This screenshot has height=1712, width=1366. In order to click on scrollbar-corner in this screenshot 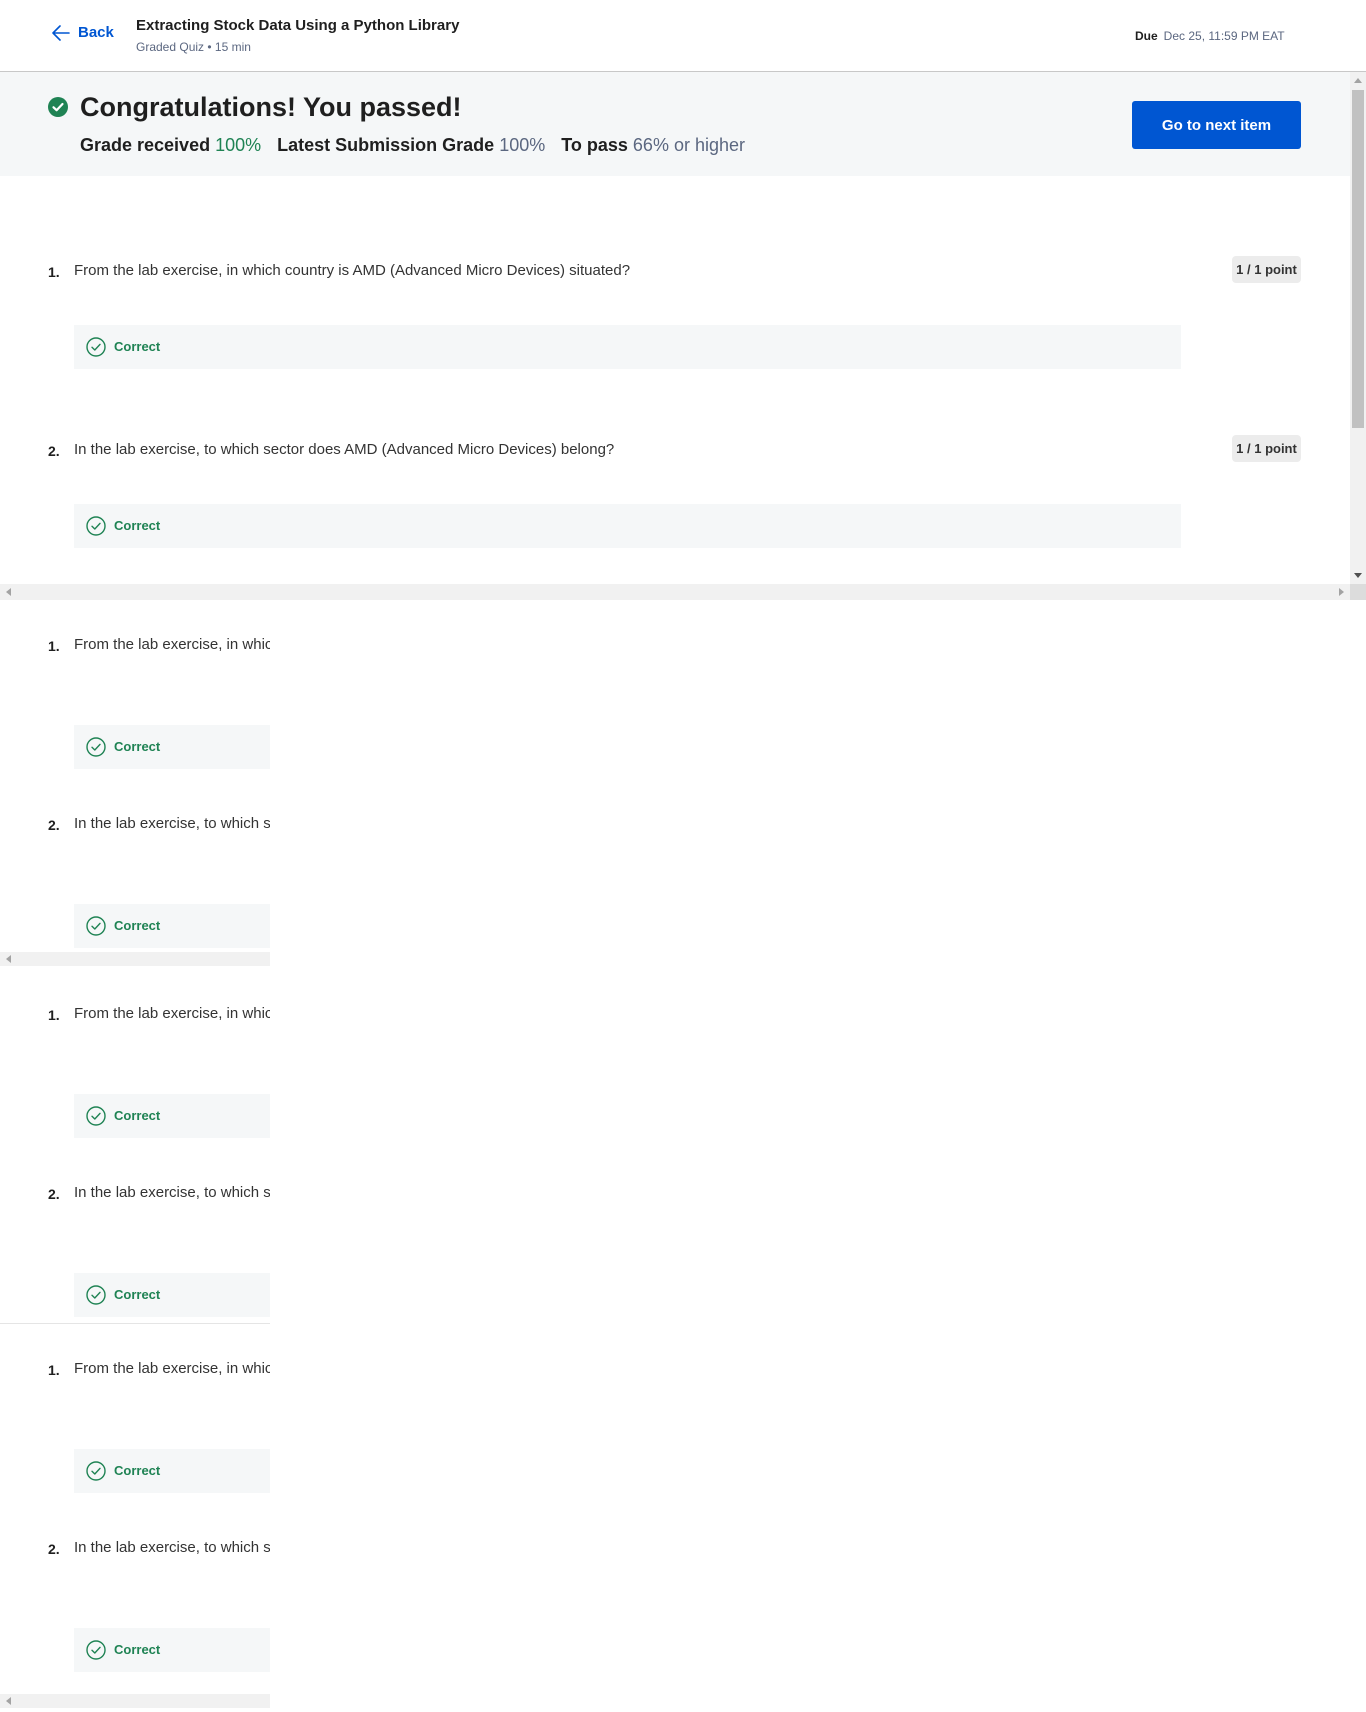, I will do `click(1358, 592)`.